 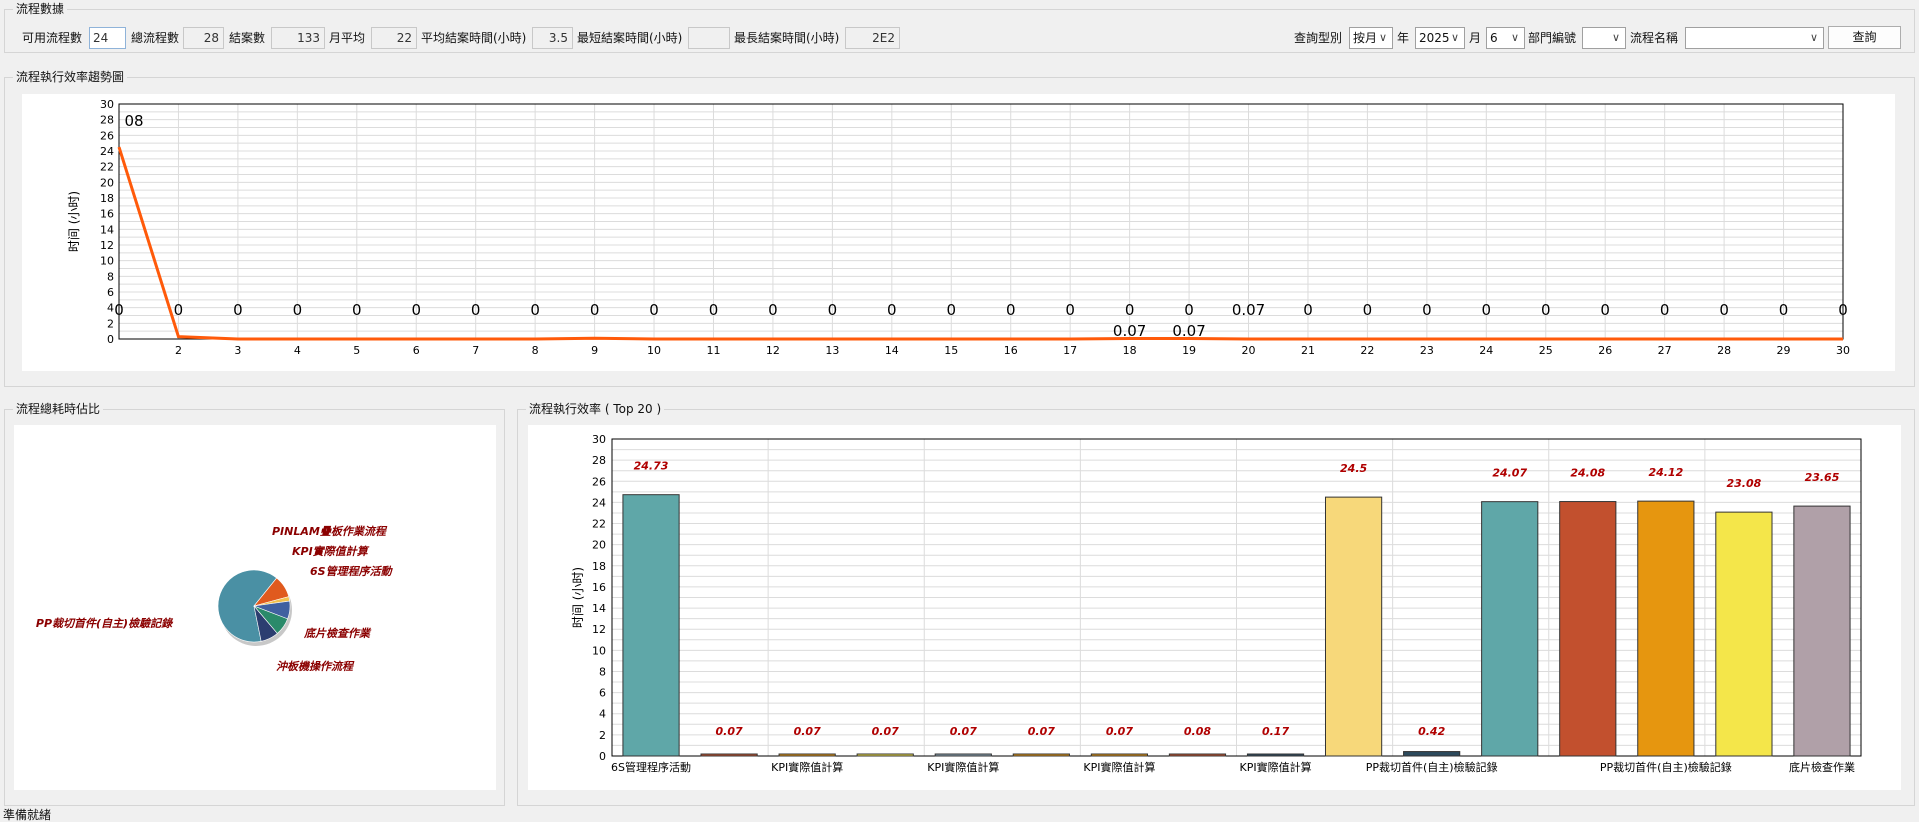 What do you see at coordinates (654, 350) in the screenshot?
I see `x-tick-label: 10` at bounding box center [654, 350].